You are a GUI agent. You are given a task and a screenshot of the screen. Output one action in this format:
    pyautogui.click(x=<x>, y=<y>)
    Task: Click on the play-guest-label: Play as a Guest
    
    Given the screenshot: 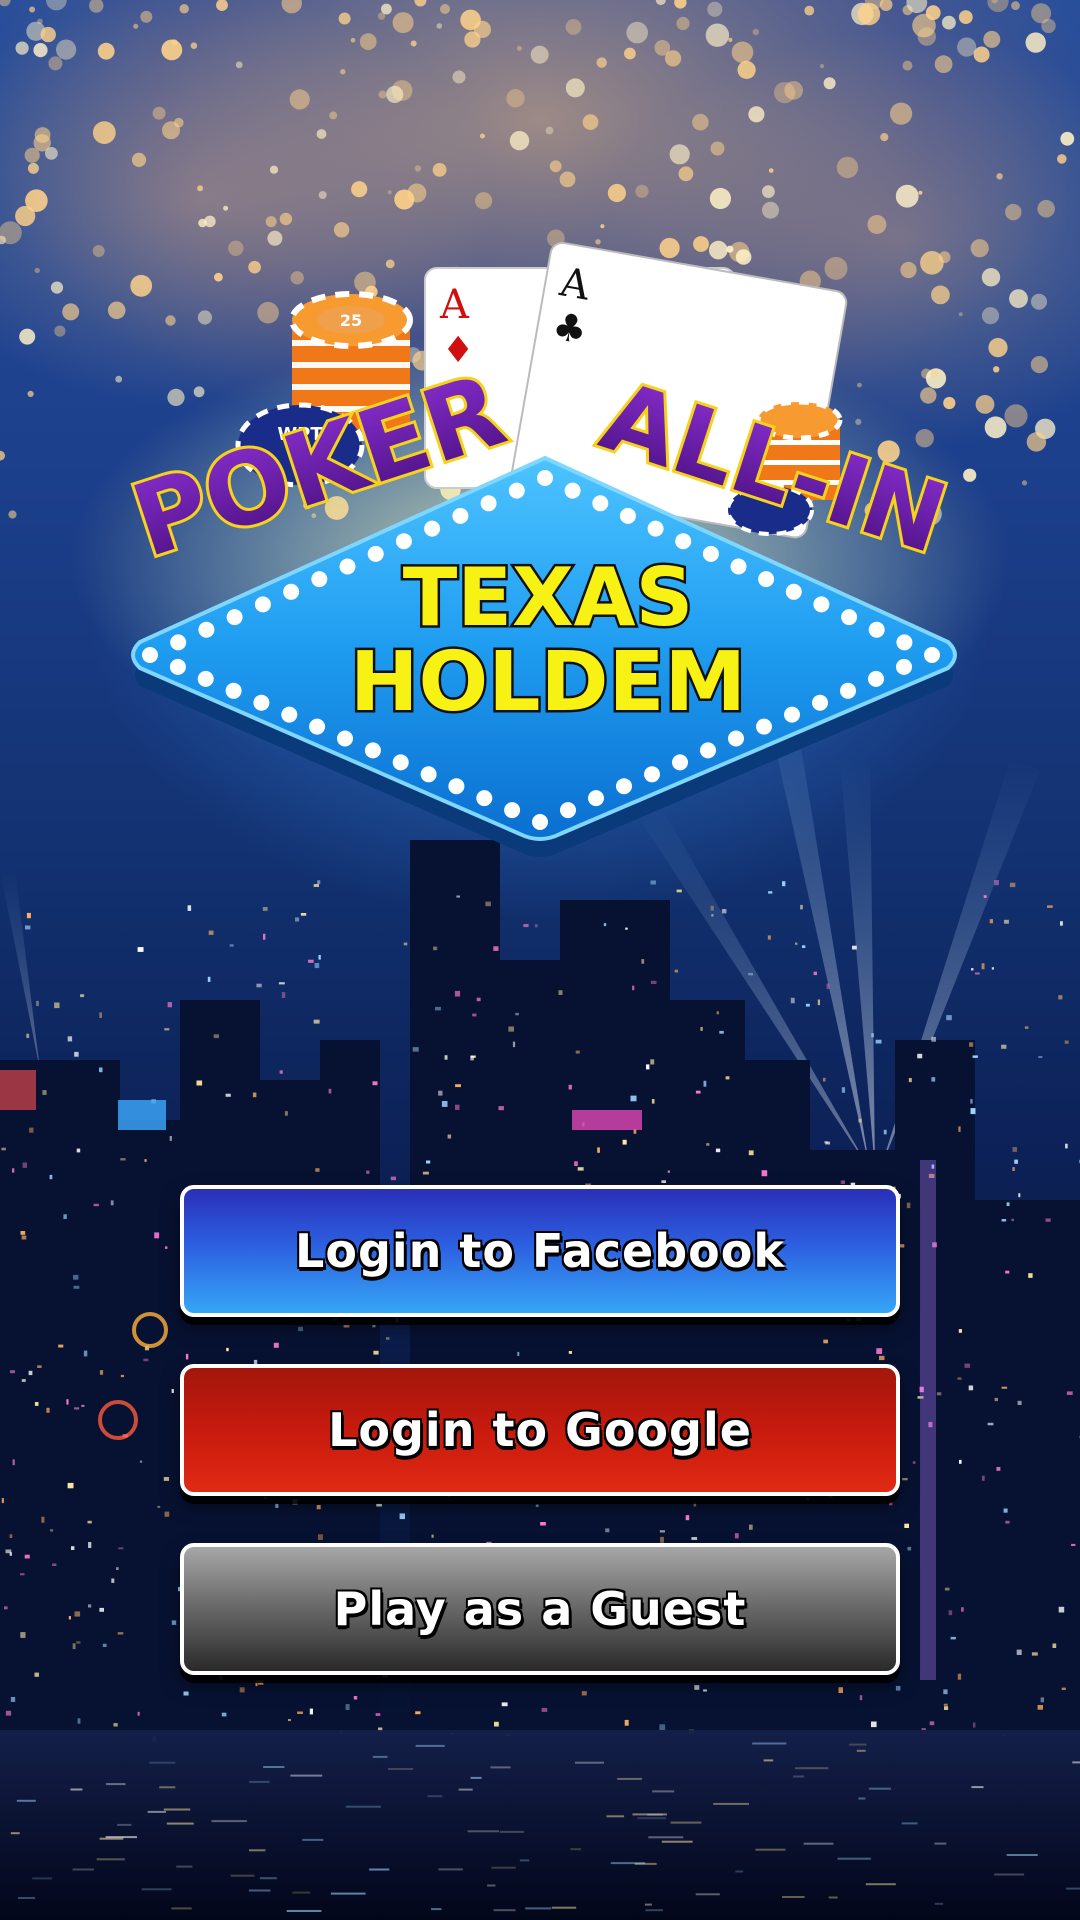 What is the action you would take?
    pyautogui.click(x=540, y=1609)
    